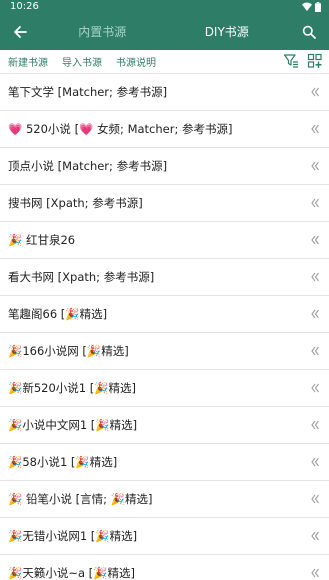 The height and width of the screenshot is (580, 329). Describe the element at coordinates (72, 388) in the screenshot. I see `source-name: 🎉新520小说1 [🎉精选]` at that location.